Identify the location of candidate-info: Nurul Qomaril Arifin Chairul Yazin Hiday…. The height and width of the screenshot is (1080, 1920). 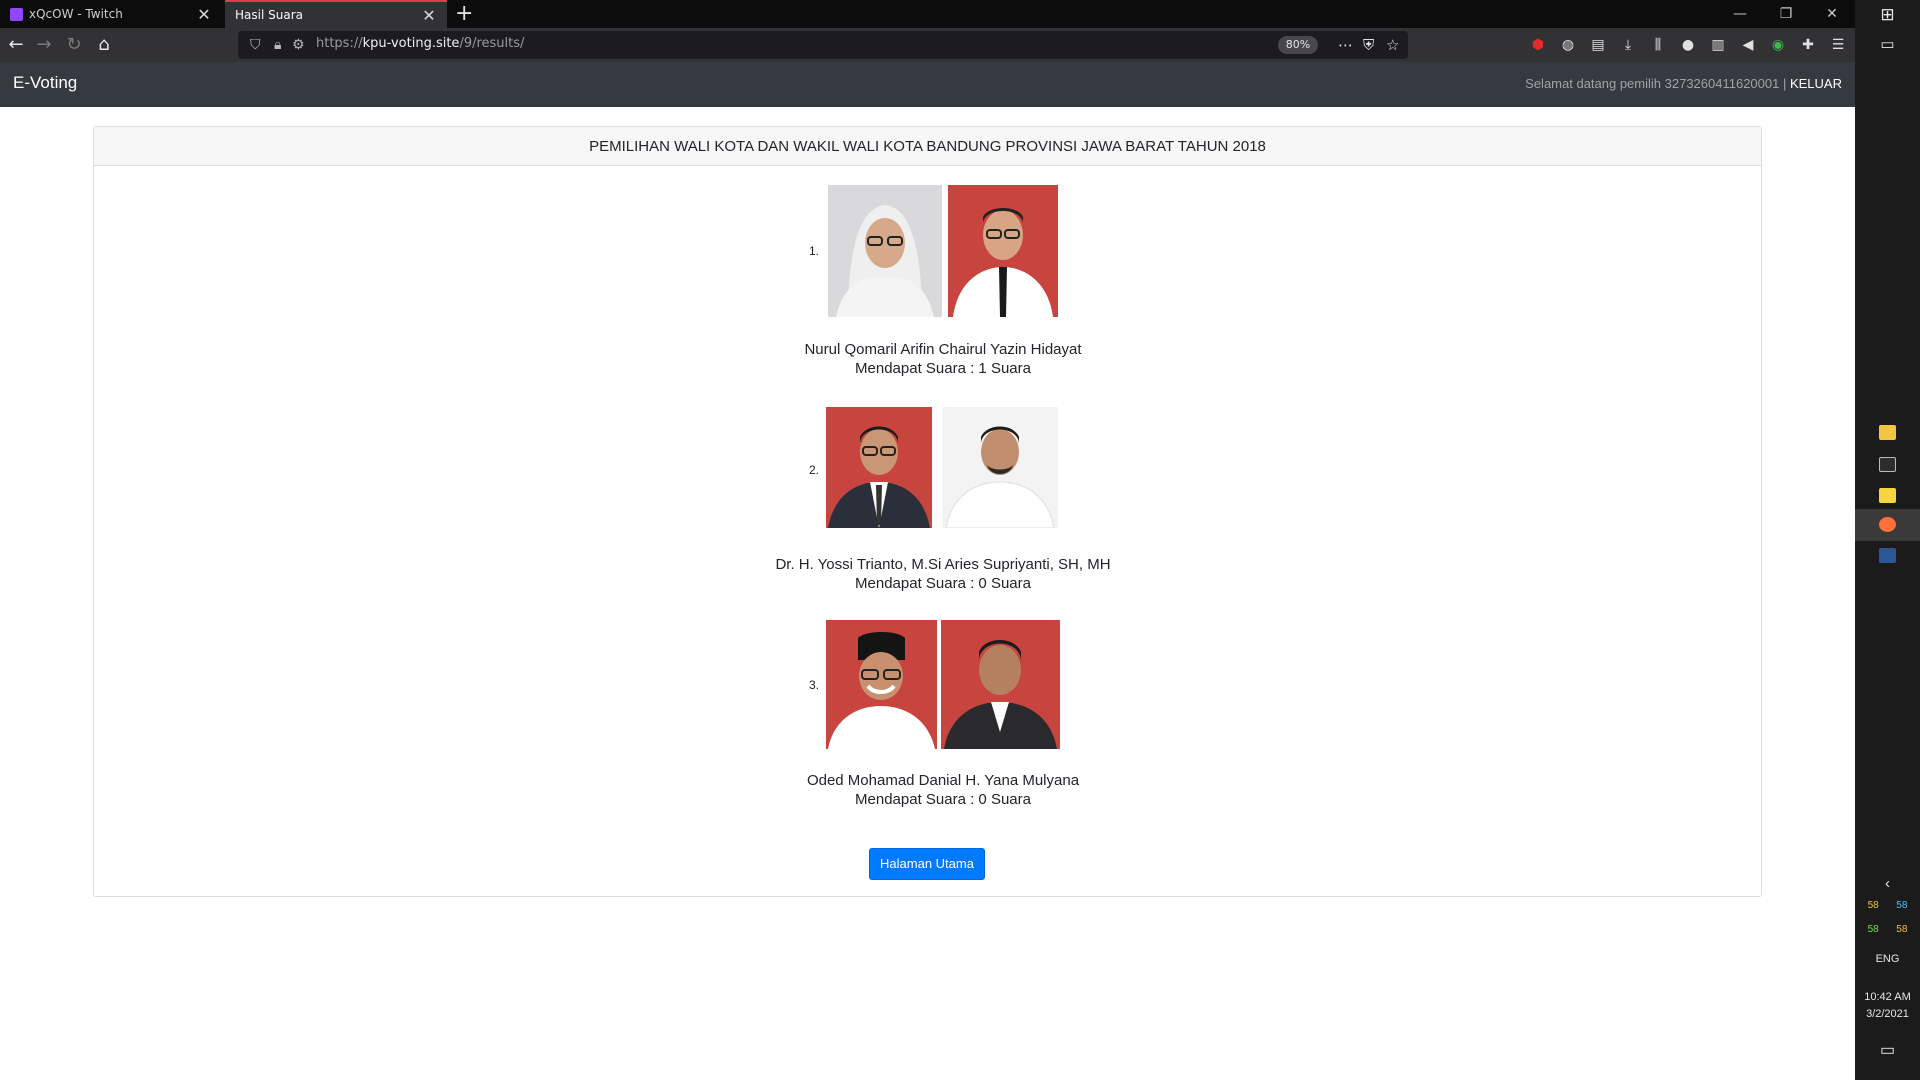
(943, 359).